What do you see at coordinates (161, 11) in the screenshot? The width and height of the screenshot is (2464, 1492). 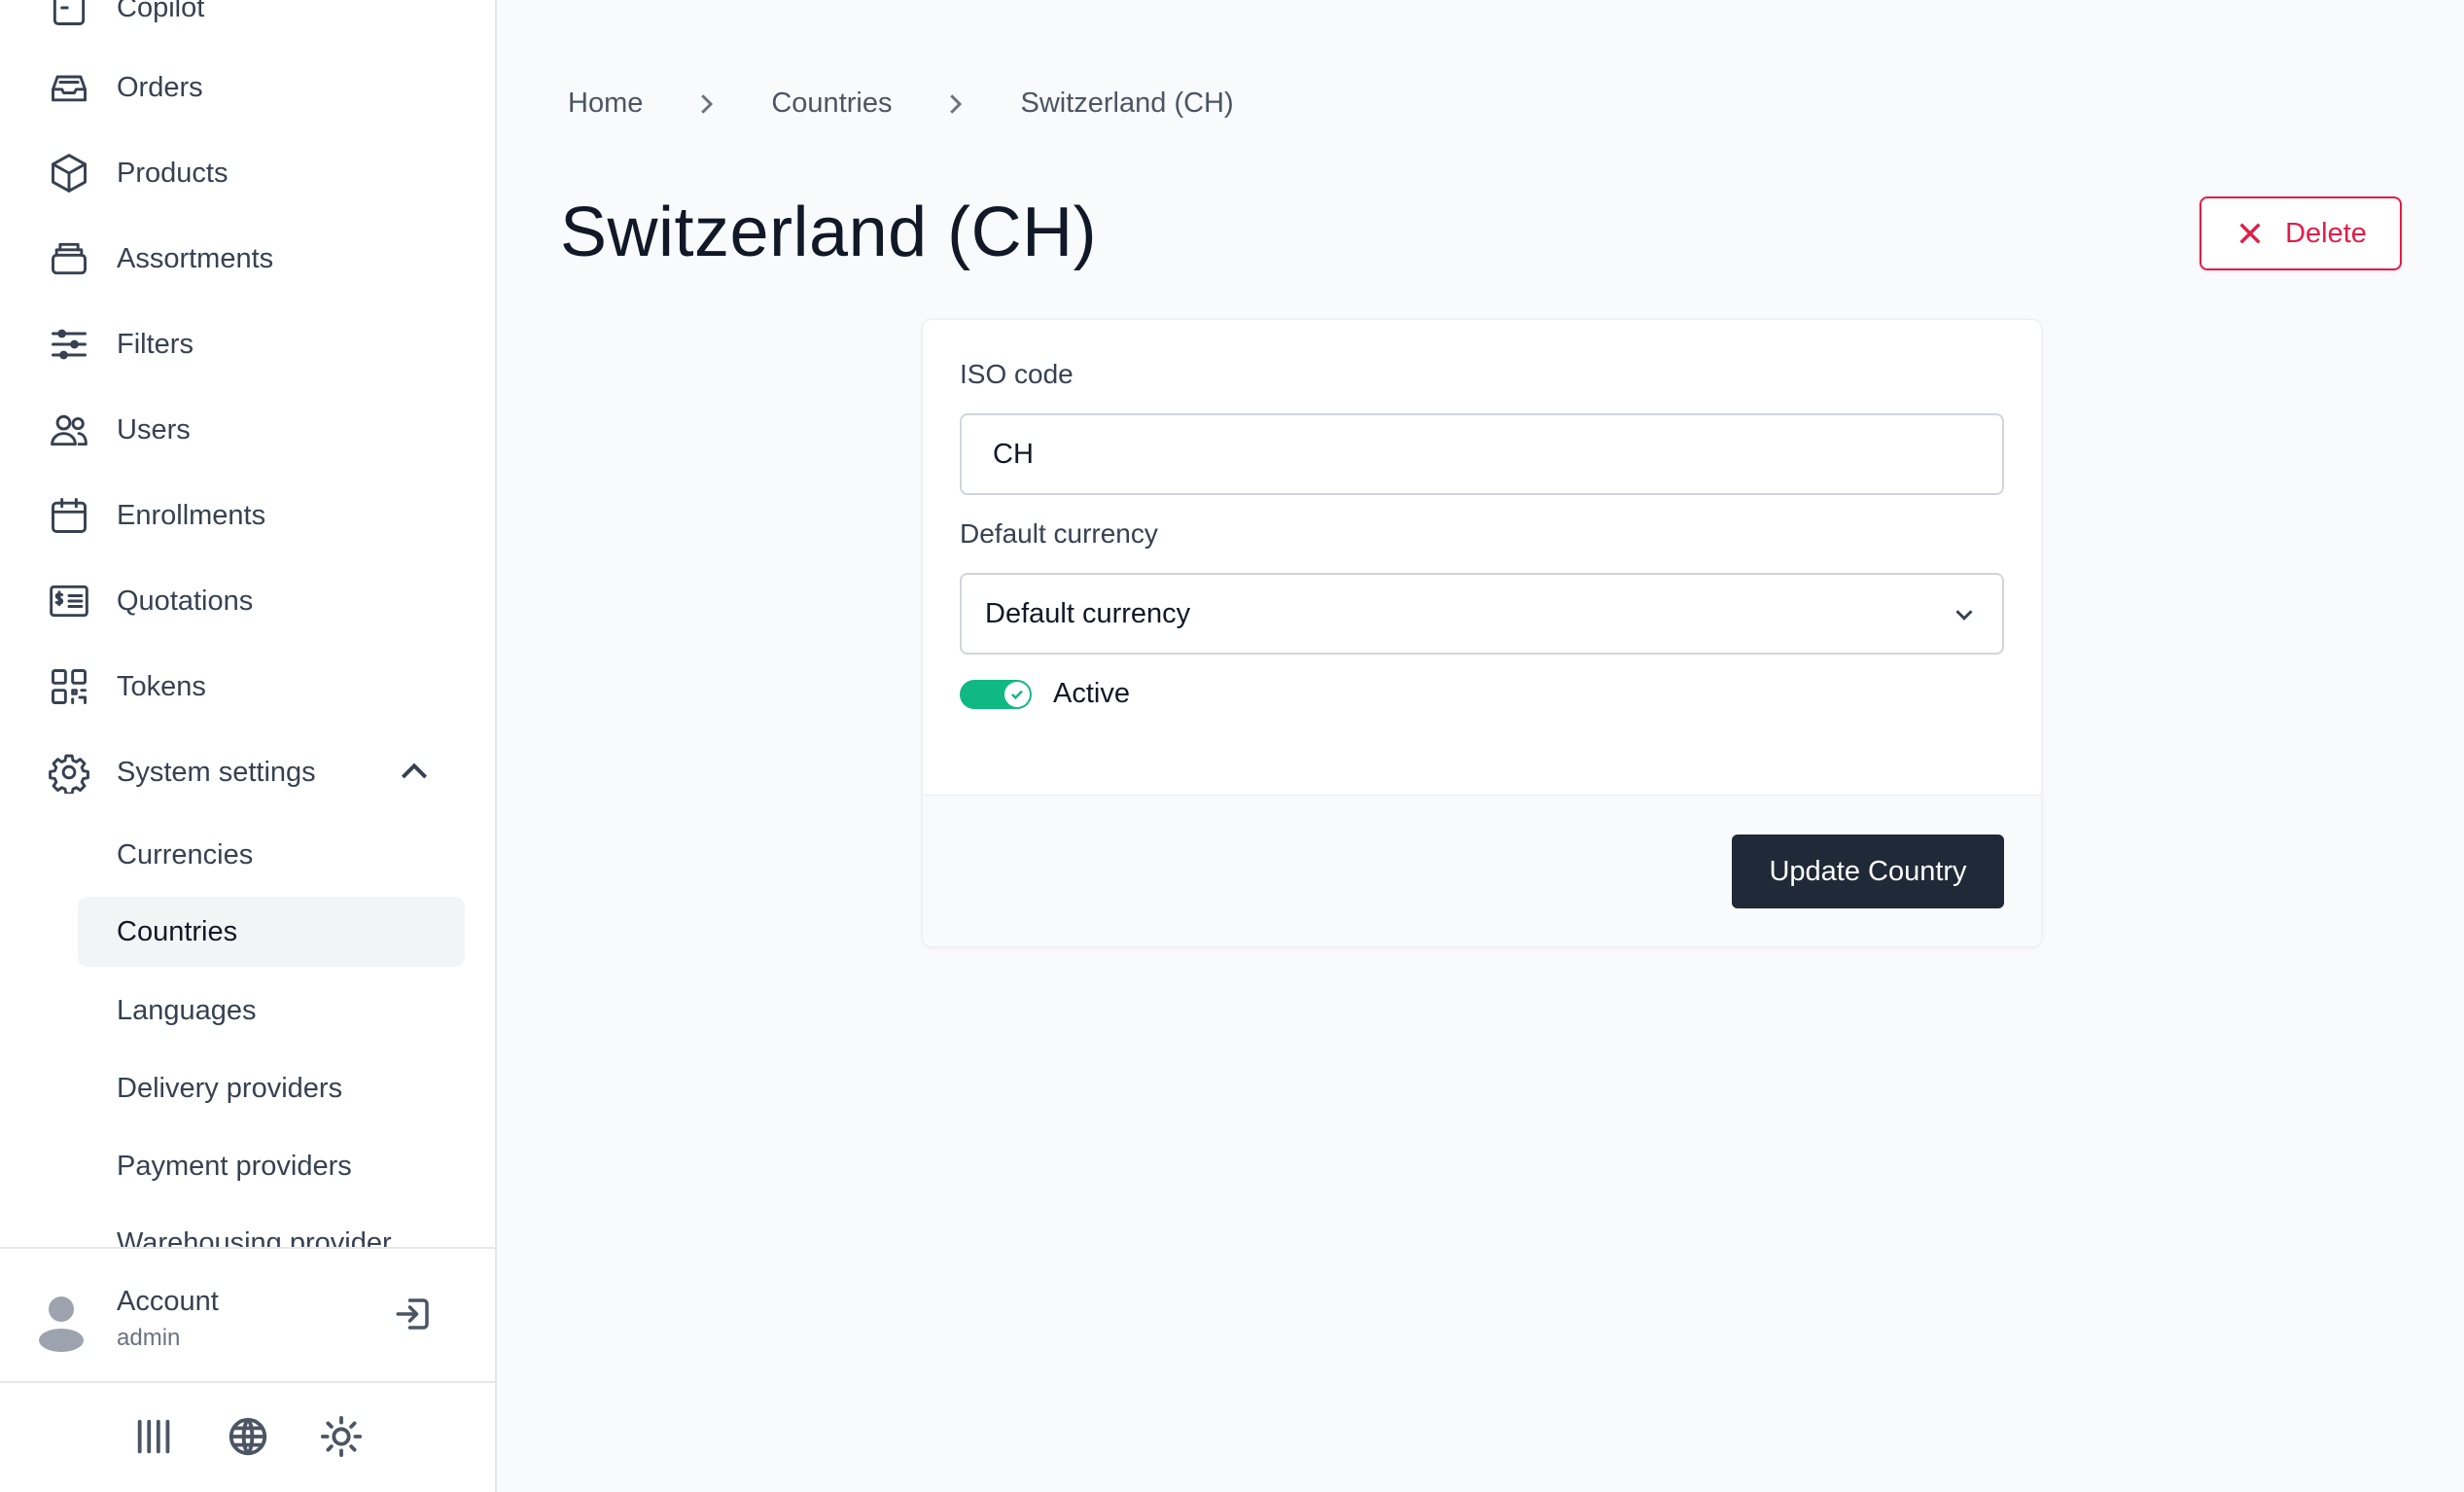 I see `sidebar-item-label: Copilot` at bounding box center [161, 11].